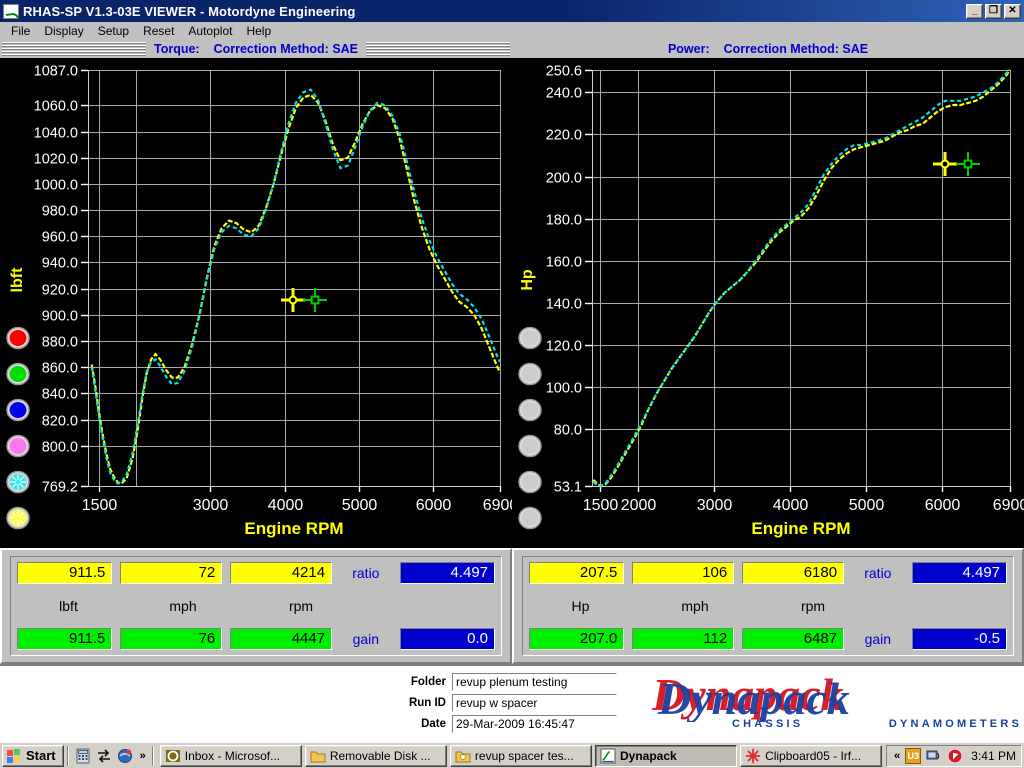 The height and width of the screenshot is (768, 1024). I want to click on chart-window-icon, so click(11, 11).